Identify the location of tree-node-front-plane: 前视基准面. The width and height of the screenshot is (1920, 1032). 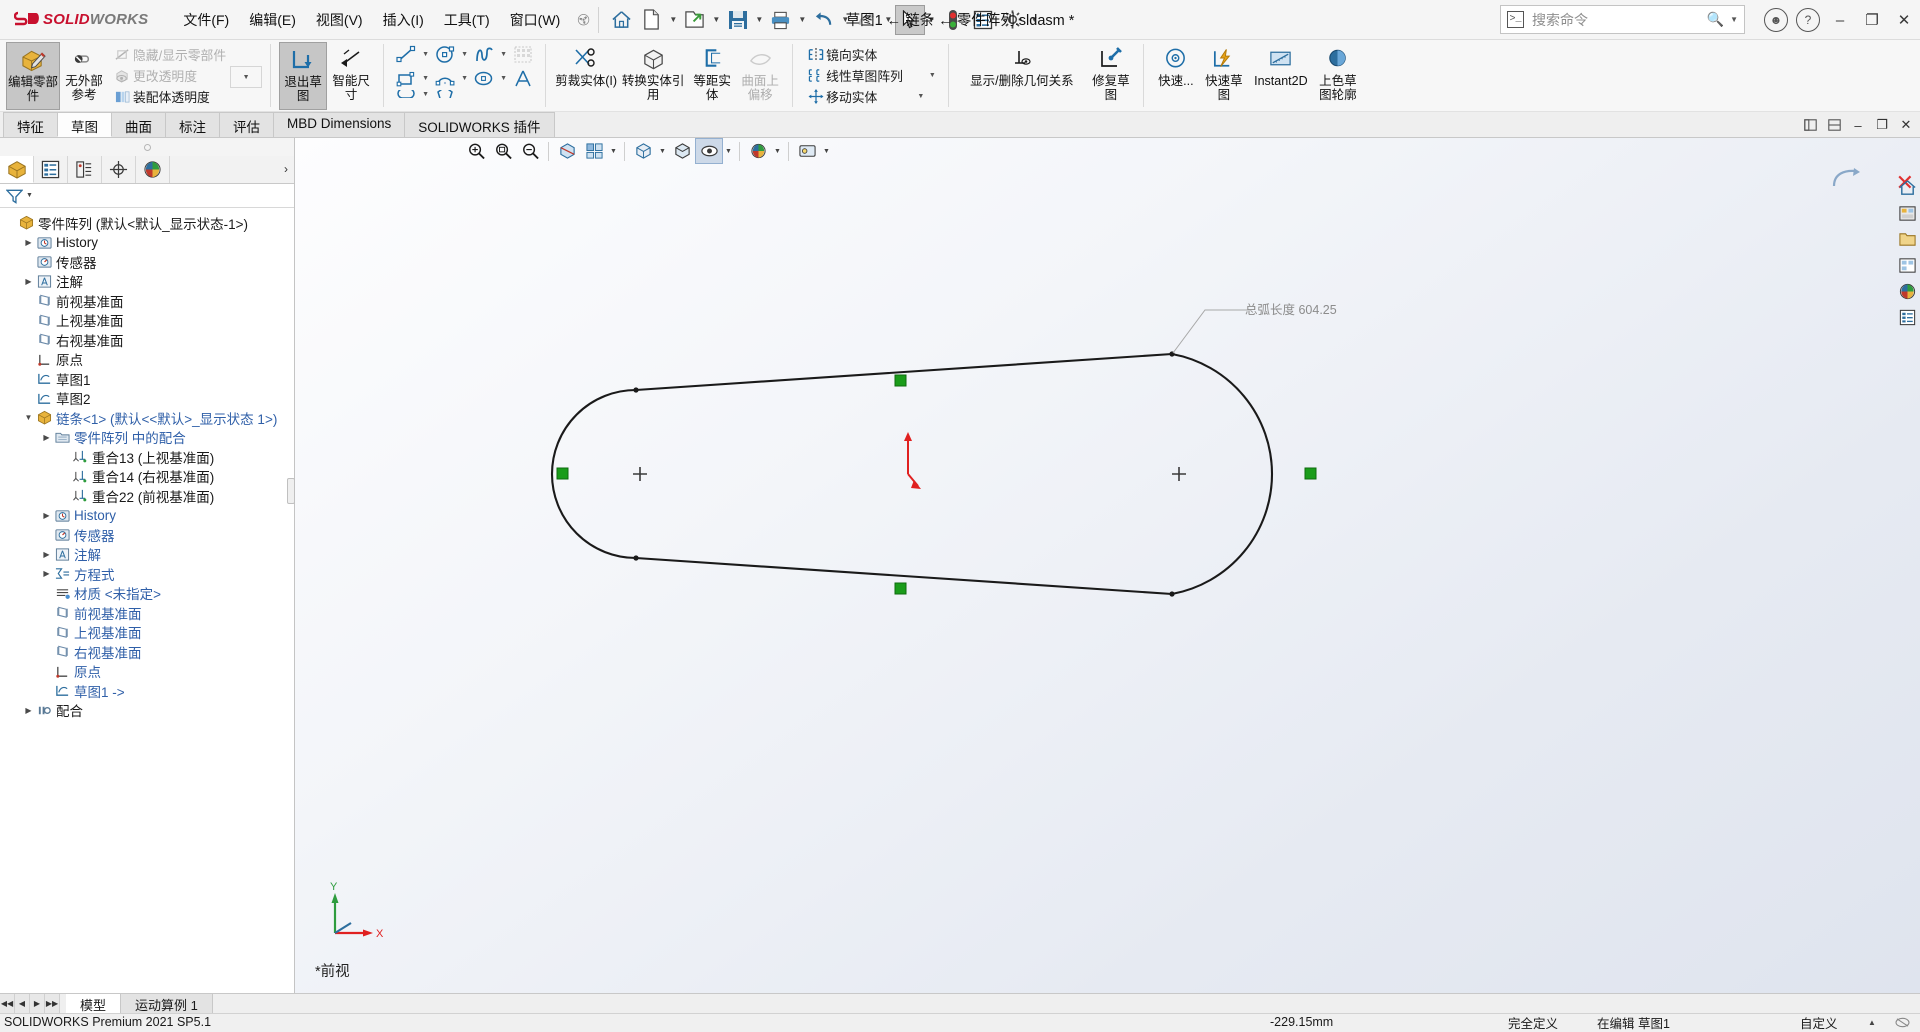
(147, 301).